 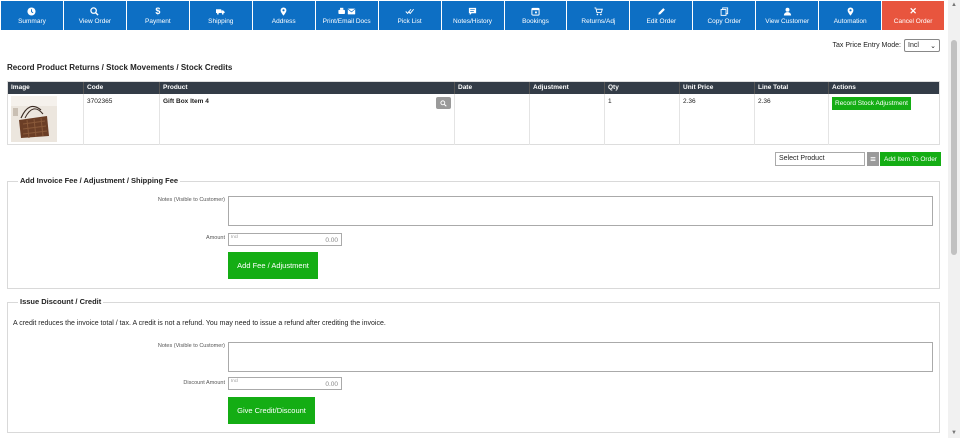 What do you see at coordinates (642, 88) in the screenshot?
I see `col-qty: Qty` at bounding box center [642, 88].